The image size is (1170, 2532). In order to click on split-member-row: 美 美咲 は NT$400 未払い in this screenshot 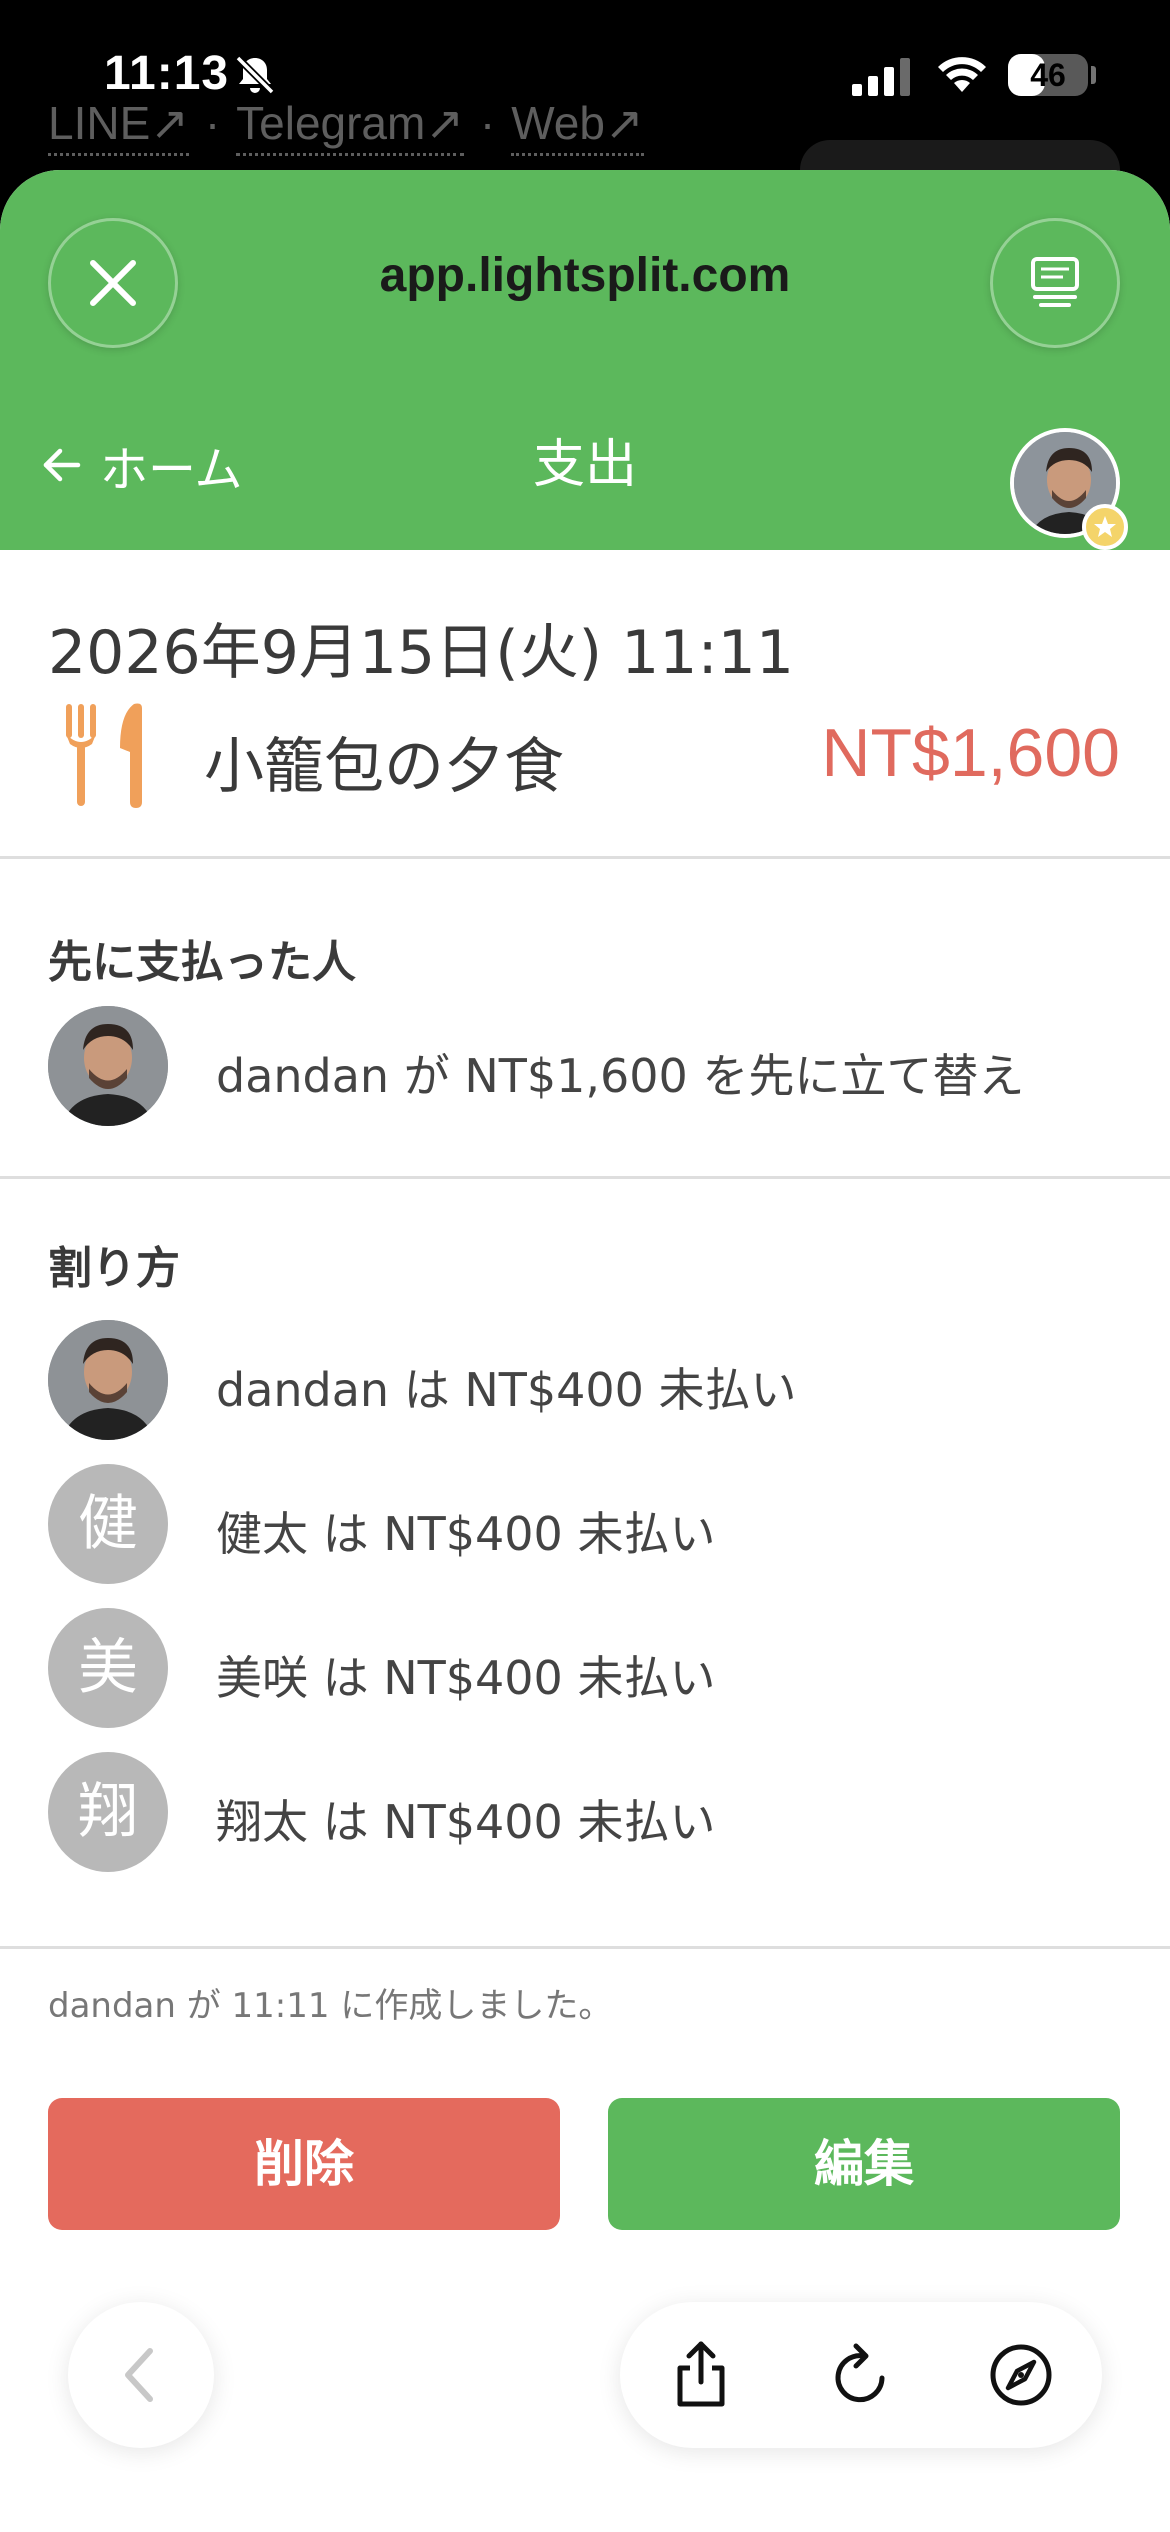, I will do `click(585, 1668)`.